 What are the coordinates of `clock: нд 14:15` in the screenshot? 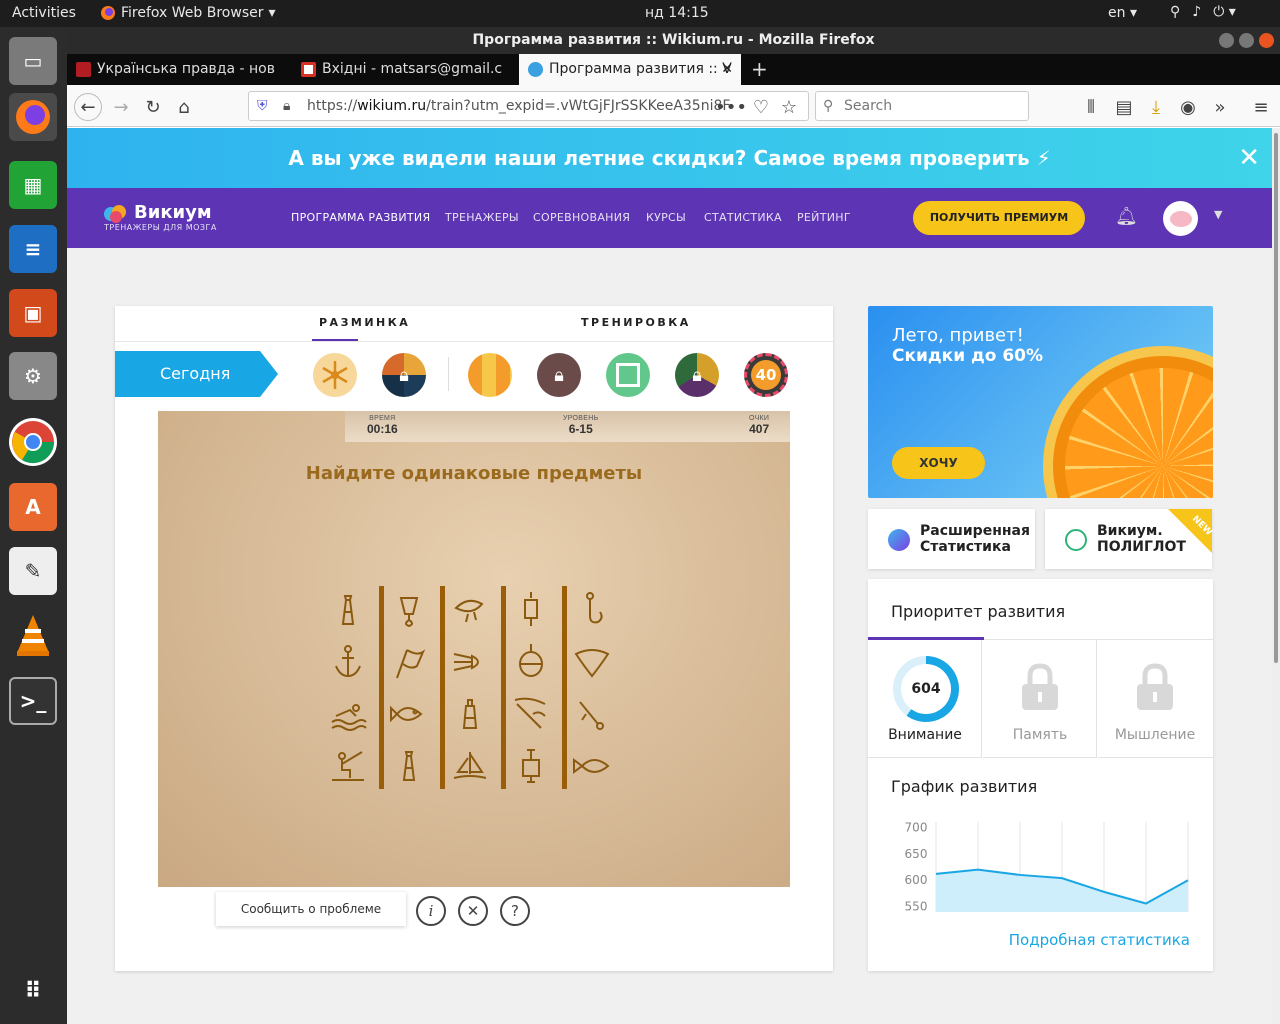 It's located at (677, 13).